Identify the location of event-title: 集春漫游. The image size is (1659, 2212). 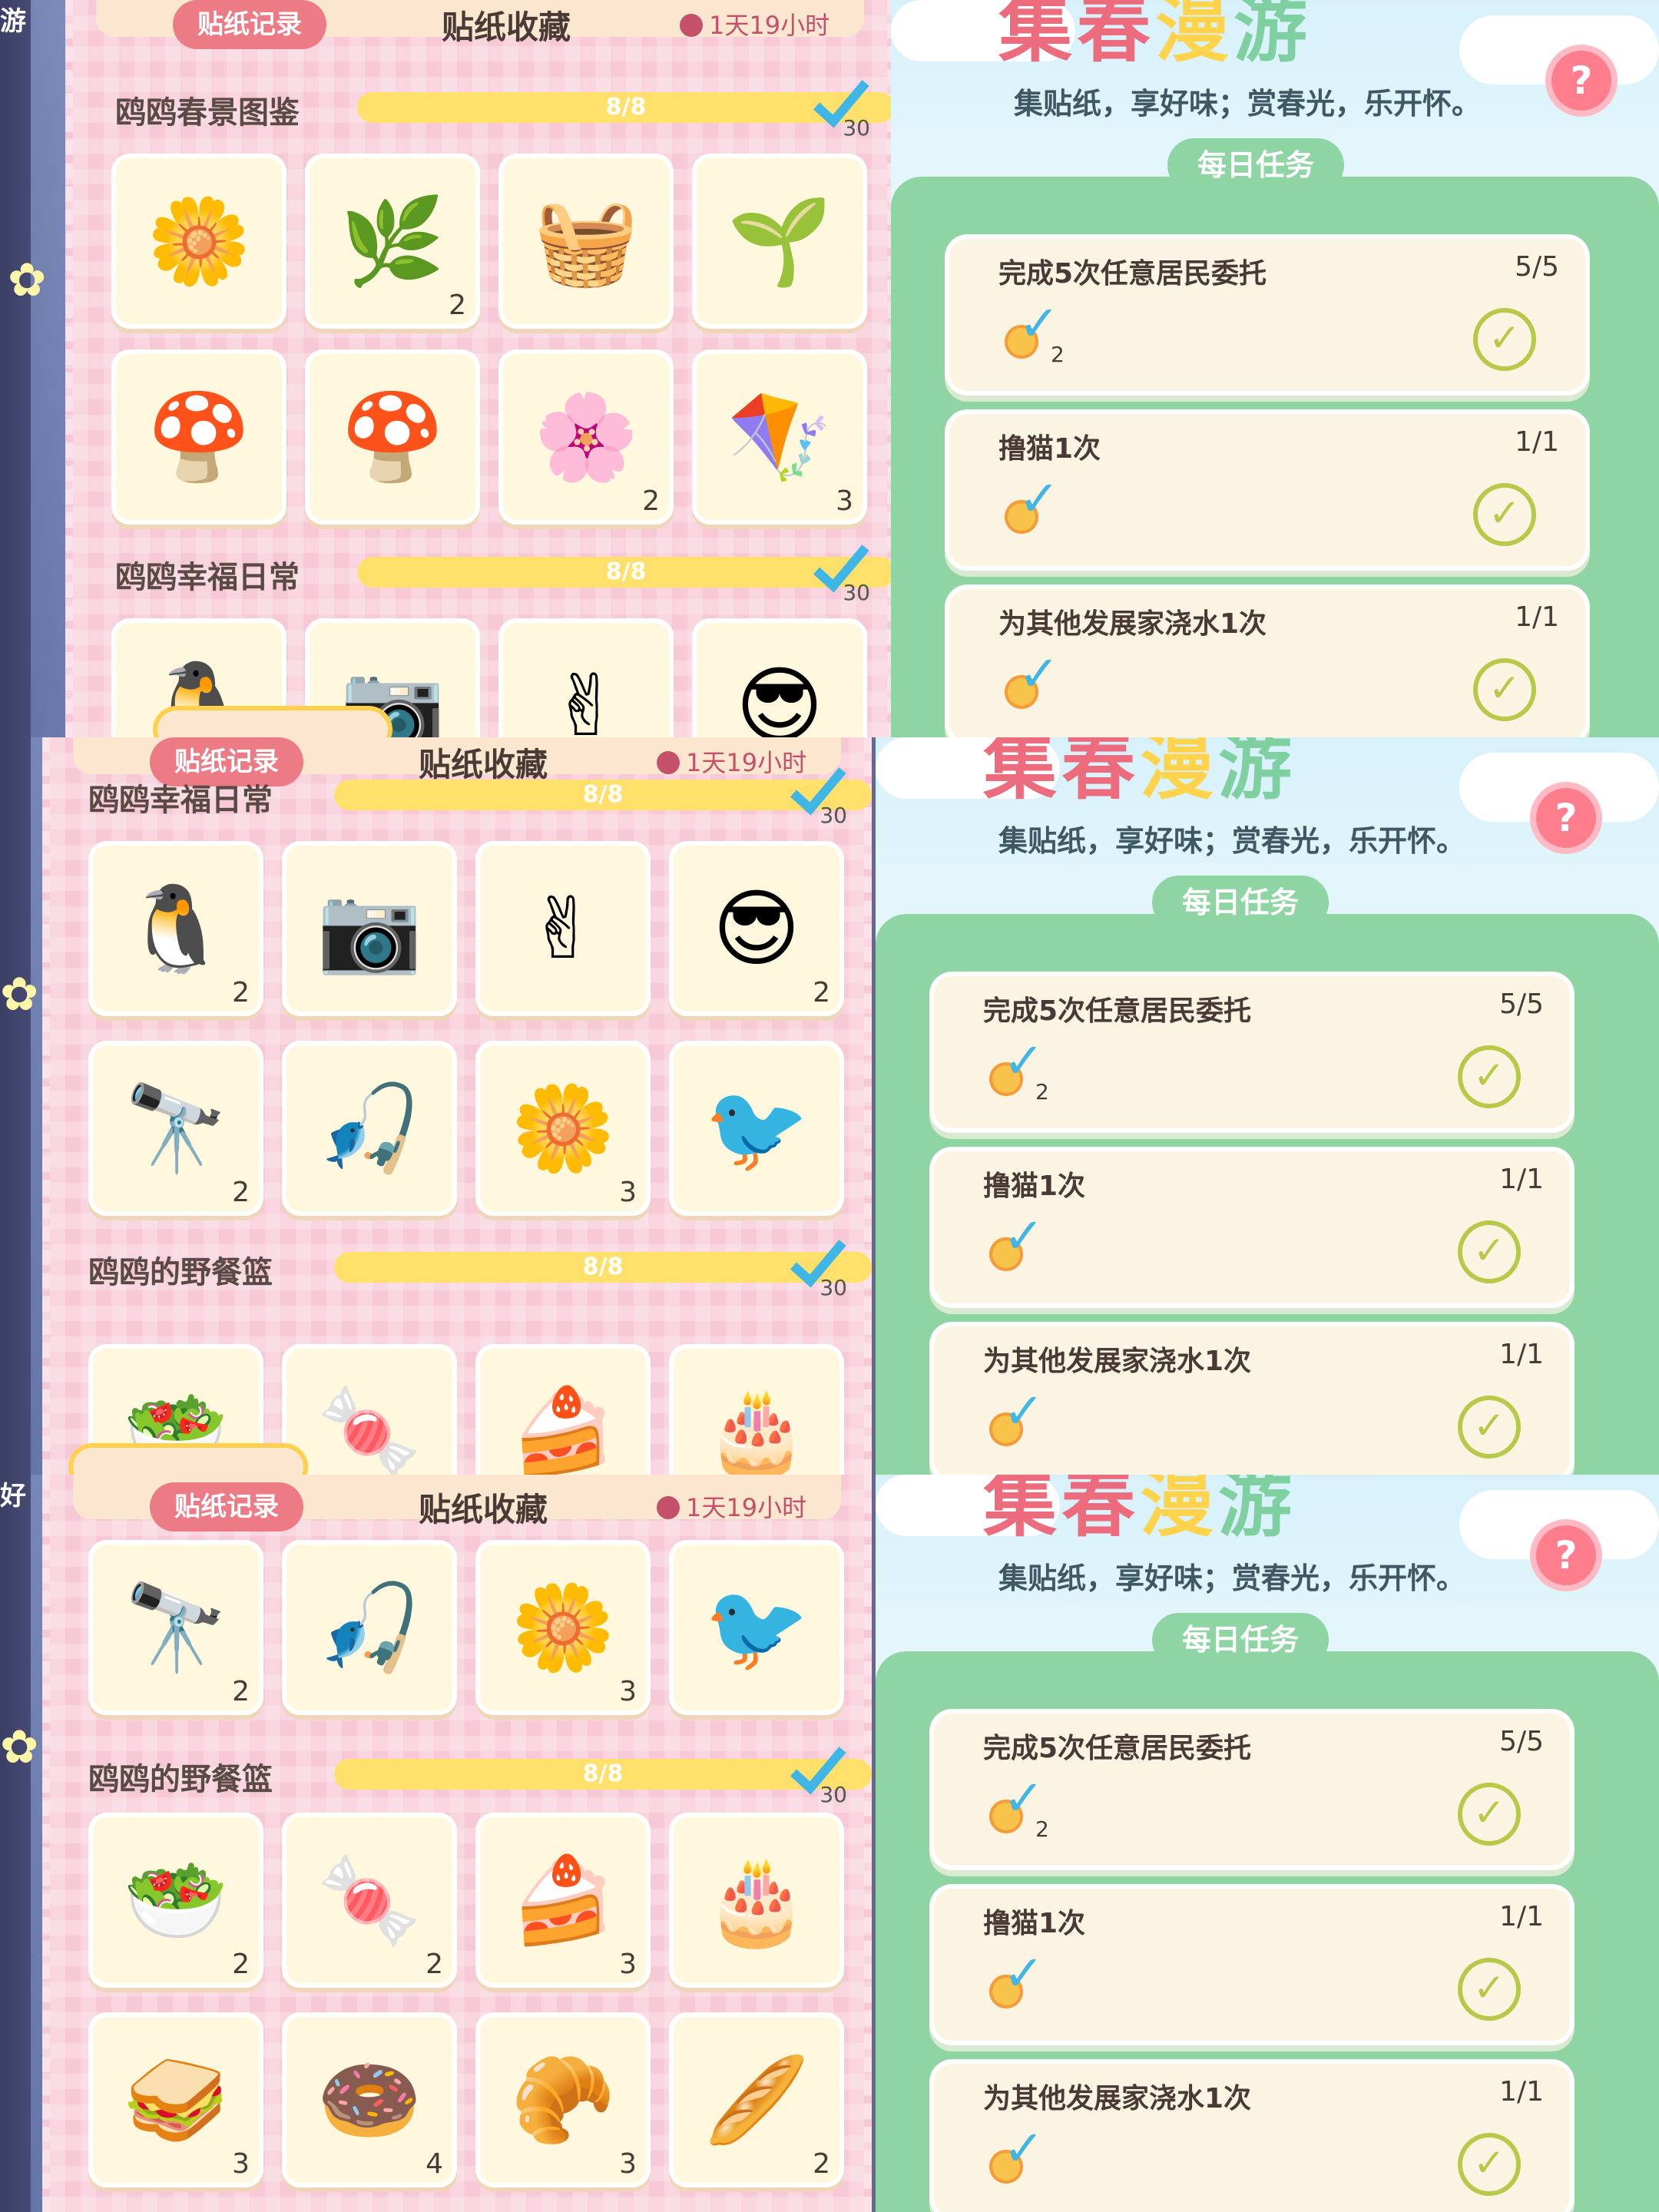
(1139, 774).